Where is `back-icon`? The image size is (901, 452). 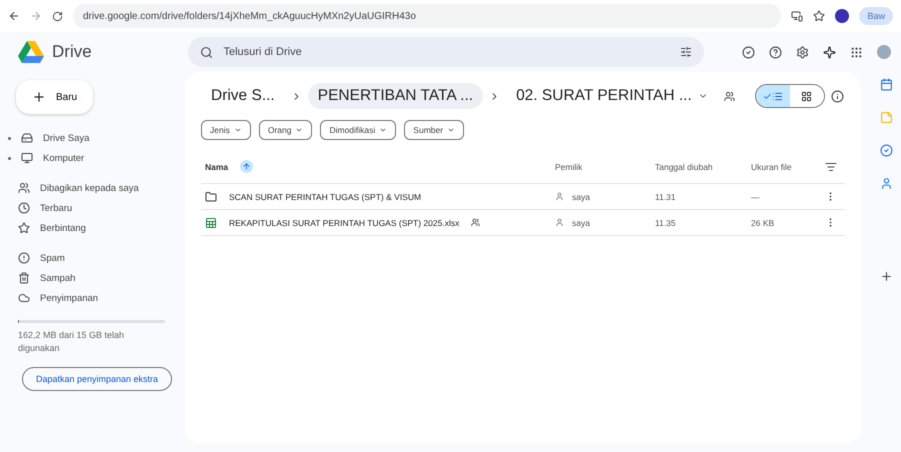 back-icon is located at coordinates (14, 16).